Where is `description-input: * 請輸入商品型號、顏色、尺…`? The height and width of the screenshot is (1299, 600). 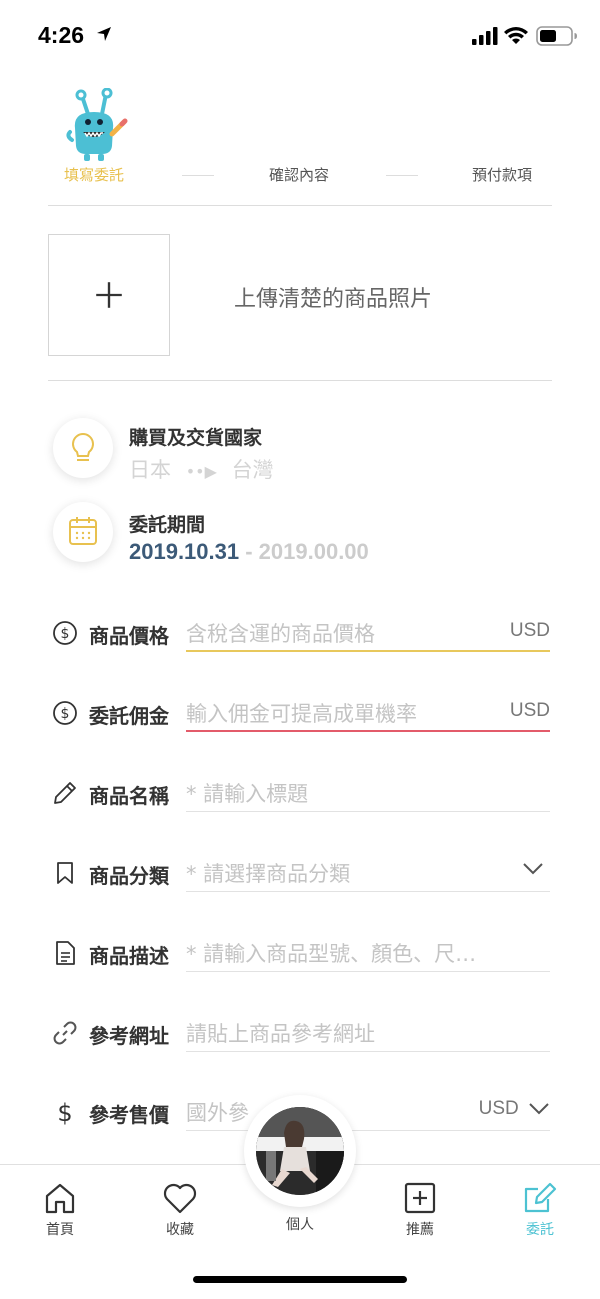 description-input: * 請輸入商品型號、顏色、尺… is located at coordinates (368, 954).